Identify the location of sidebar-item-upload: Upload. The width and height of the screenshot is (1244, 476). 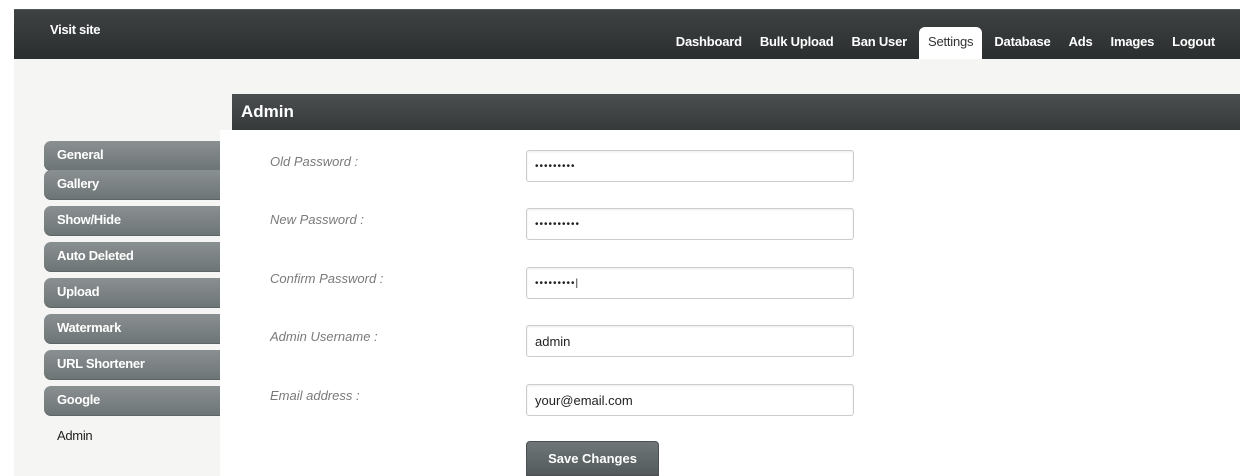
(132, 293).